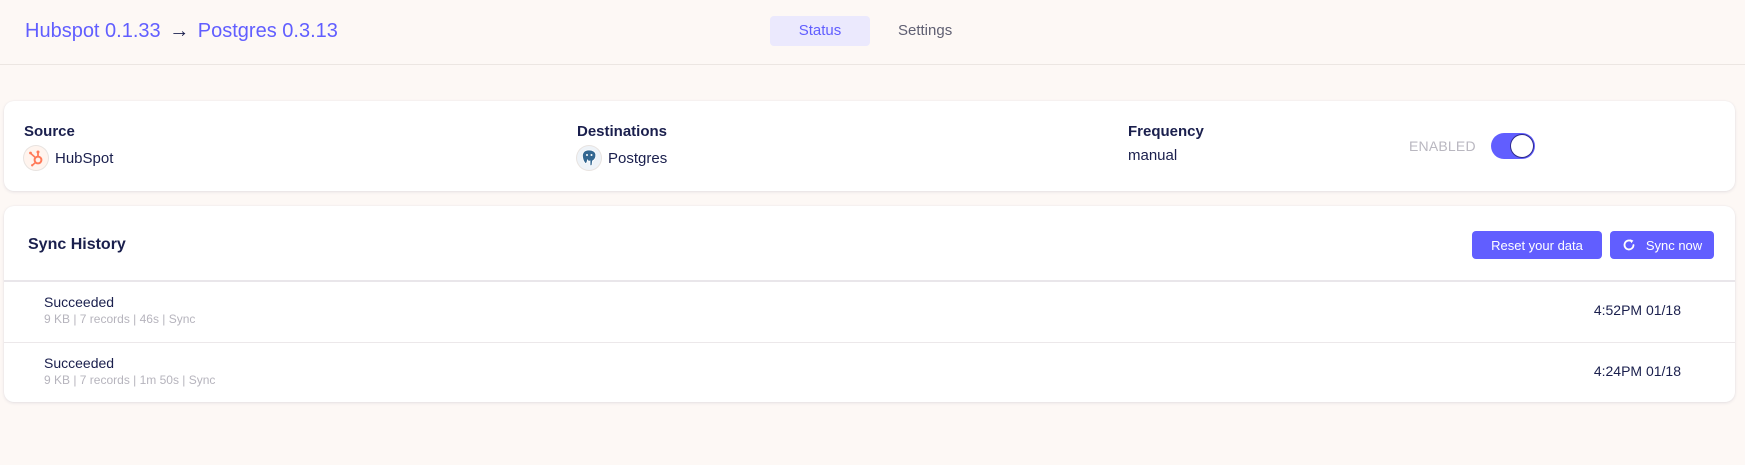  Describe the element at coordinates (1442, 146) in the screenshot. I see `enabled-label: ENABLED` at that location.